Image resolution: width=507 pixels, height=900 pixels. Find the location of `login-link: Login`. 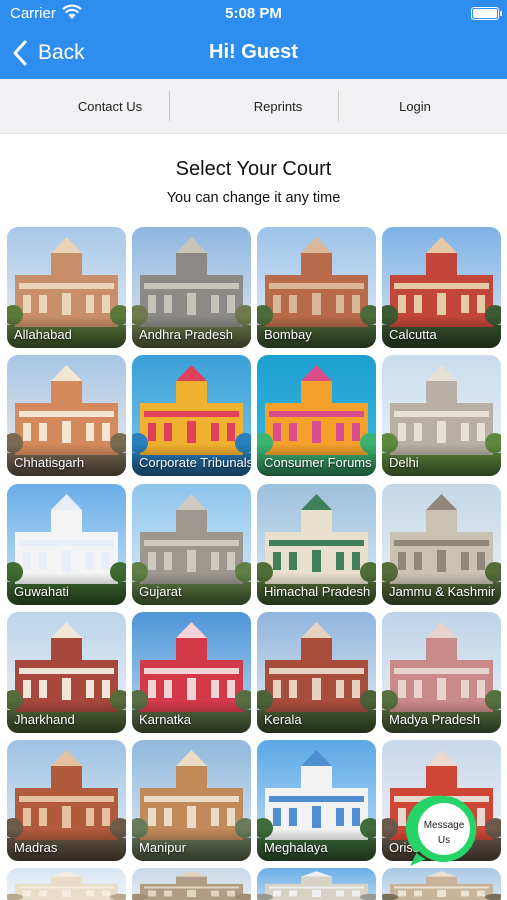

login-link: Login is located at coordinates (415, 106).